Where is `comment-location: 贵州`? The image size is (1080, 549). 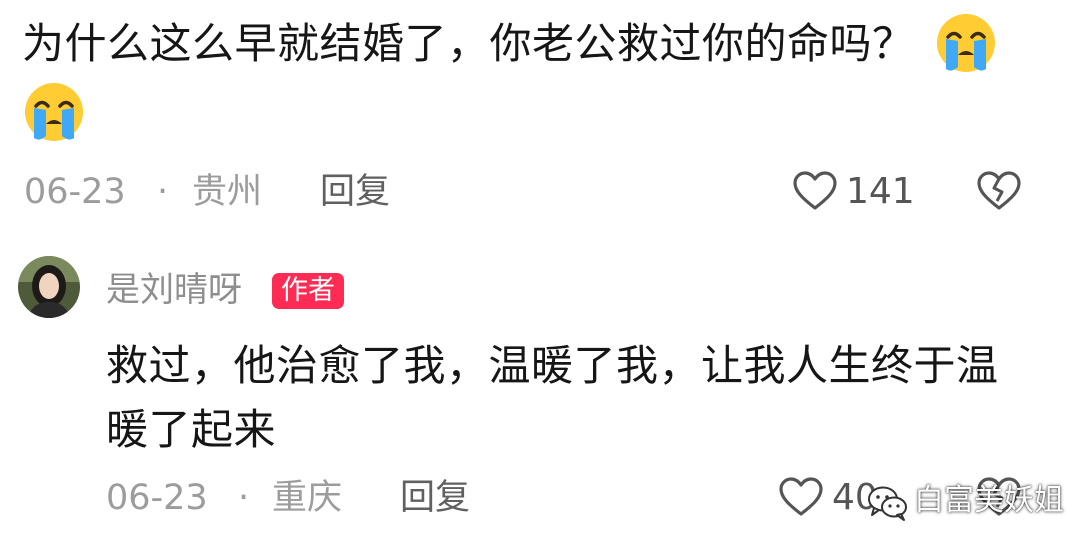
comment-location: 贵州 is located at coordinates (227, 192).